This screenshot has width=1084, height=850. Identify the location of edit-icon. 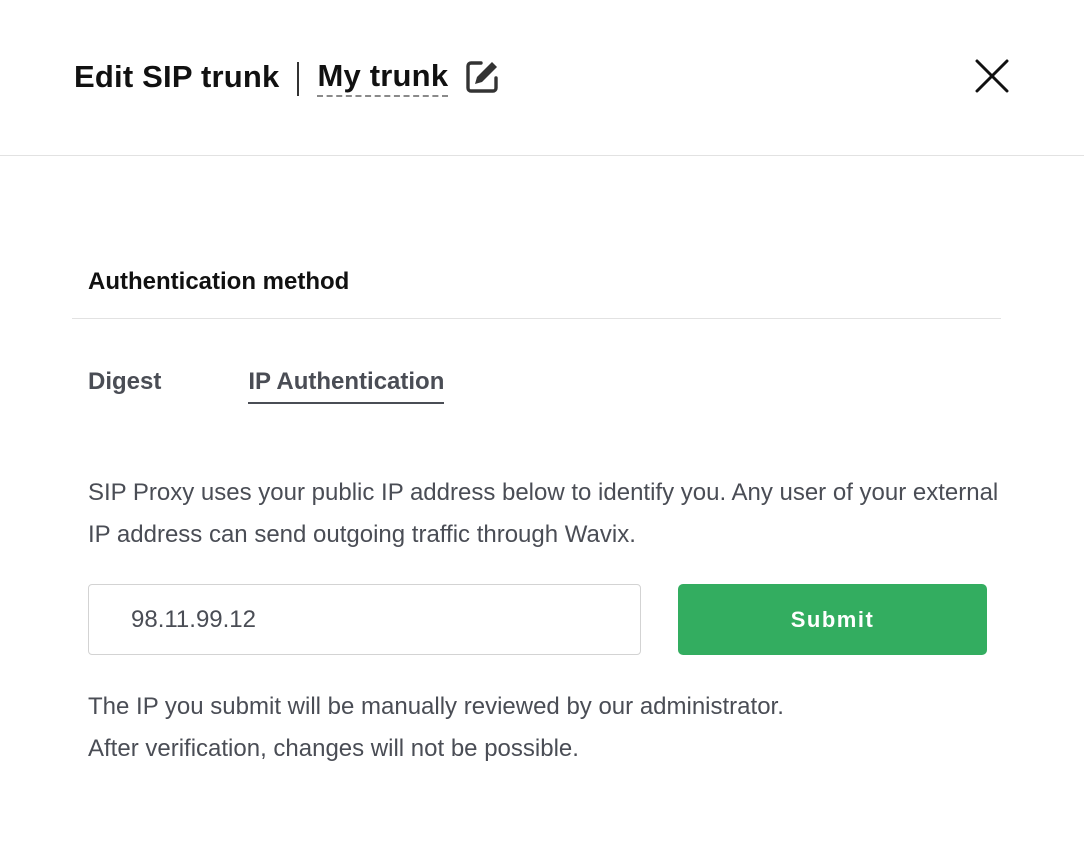
(482, 77).